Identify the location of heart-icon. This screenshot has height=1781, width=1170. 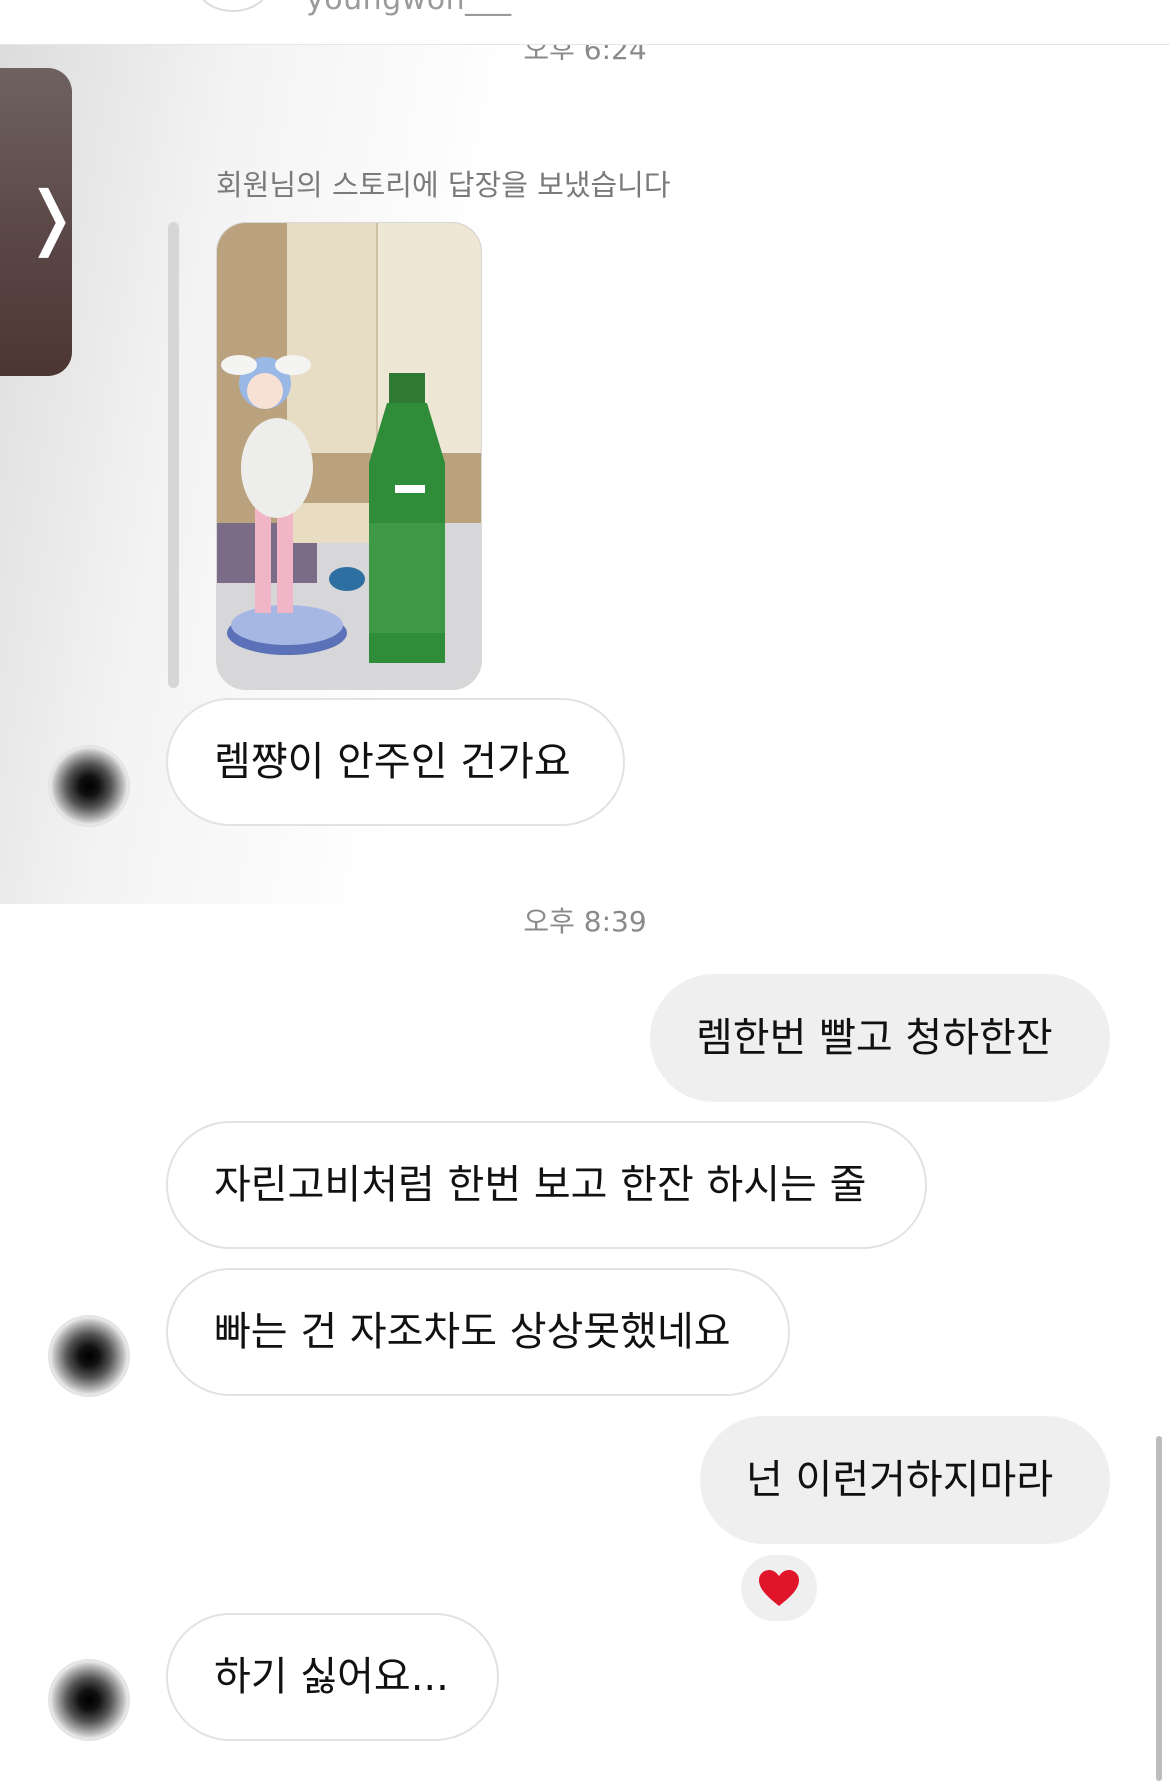
(779, 1588).